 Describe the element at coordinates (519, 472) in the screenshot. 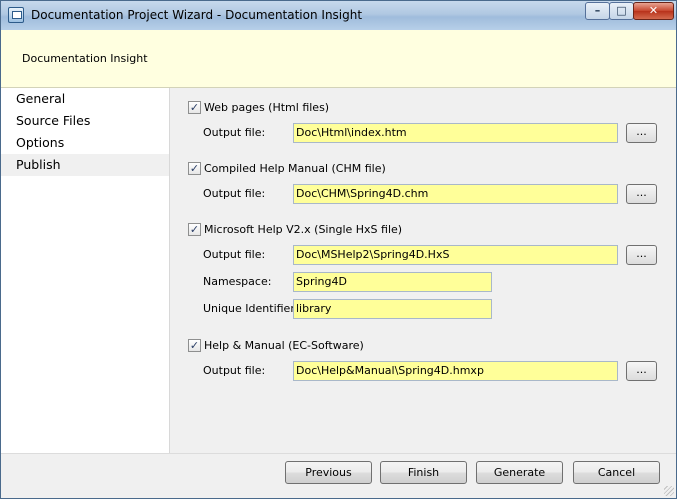

I see `generate-button: Generate` at that location.